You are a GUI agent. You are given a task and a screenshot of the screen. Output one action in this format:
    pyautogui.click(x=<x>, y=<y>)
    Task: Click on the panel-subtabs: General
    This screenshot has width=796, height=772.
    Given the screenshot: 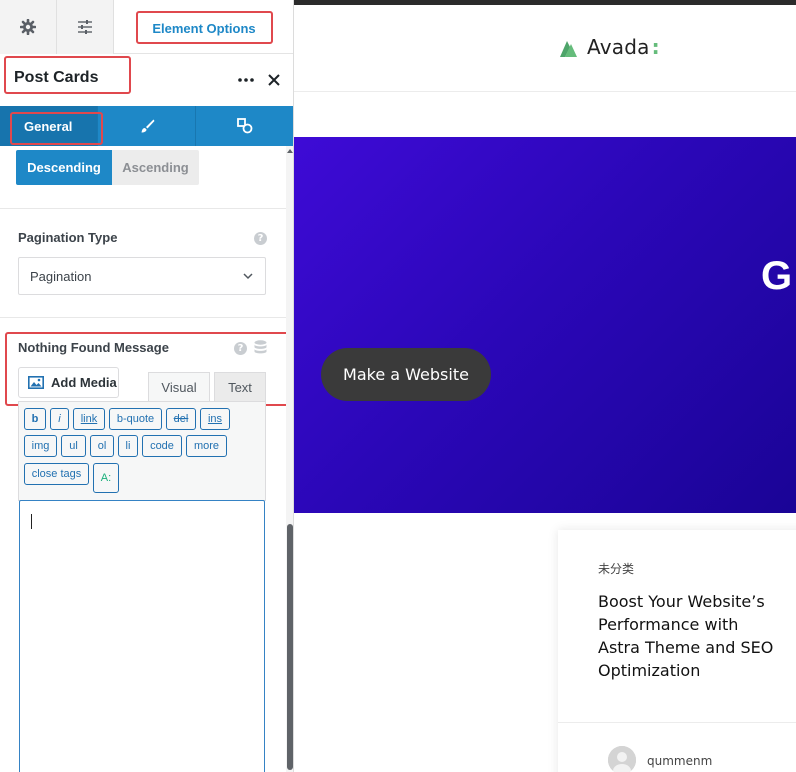 What is the action you would take?
    pyautogui.click(x=146, y=126)
    